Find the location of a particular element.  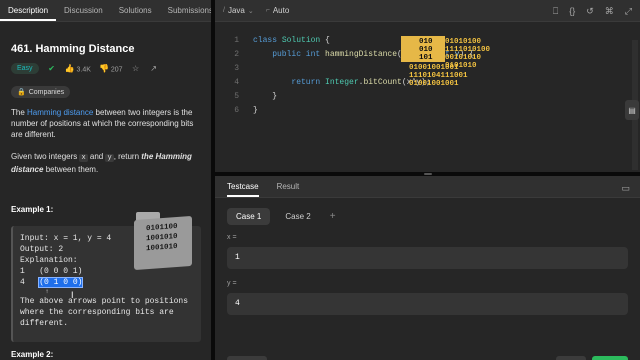

console-button is located at coordinates (247, 358).